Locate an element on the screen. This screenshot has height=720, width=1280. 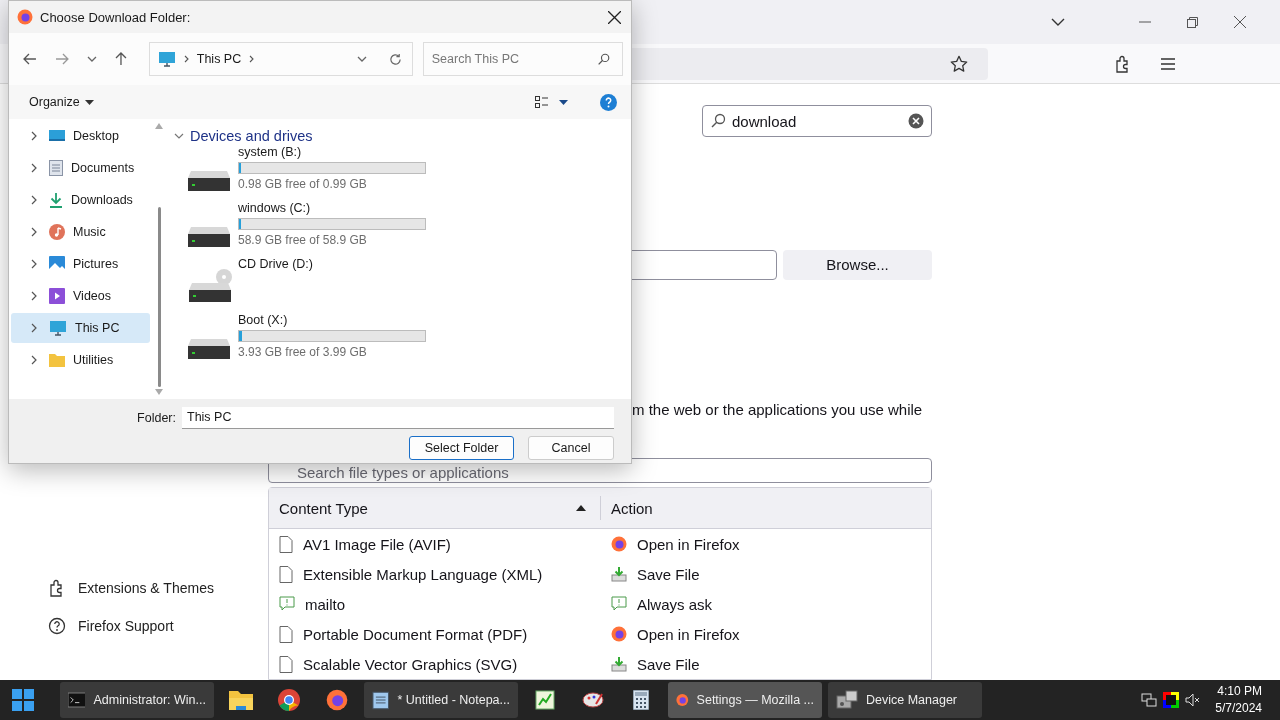
video-icon is located at coordinates (57, 296).